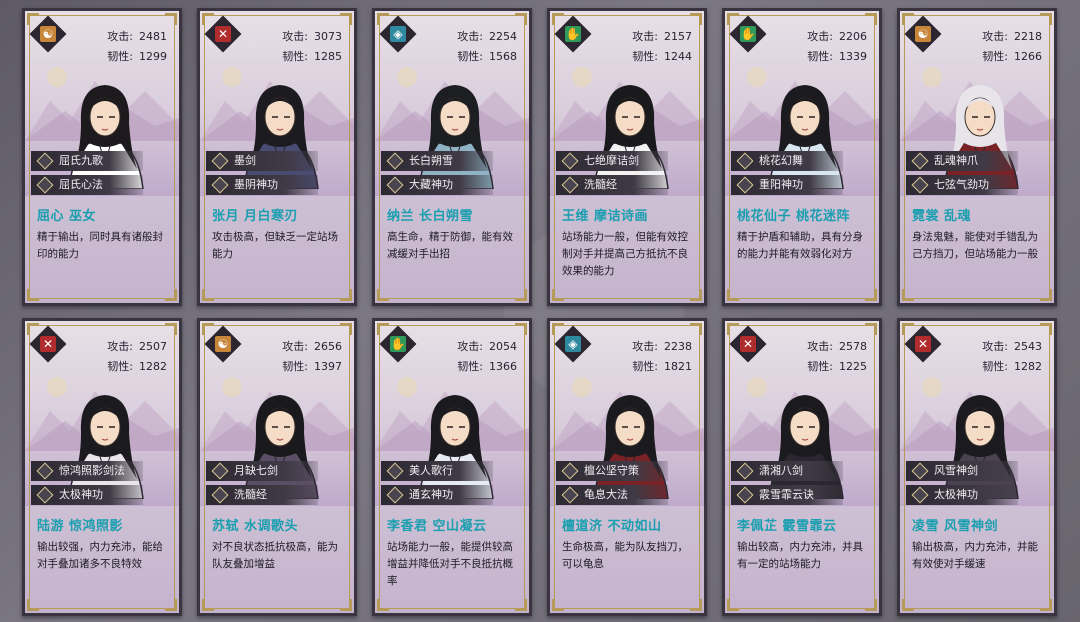 The width and height of the screenshot is (1080, 622). Describe the element at coordinates (92, 470) in the screenshot. I see `skill-label: 惊鸿照影剑法` at that location.